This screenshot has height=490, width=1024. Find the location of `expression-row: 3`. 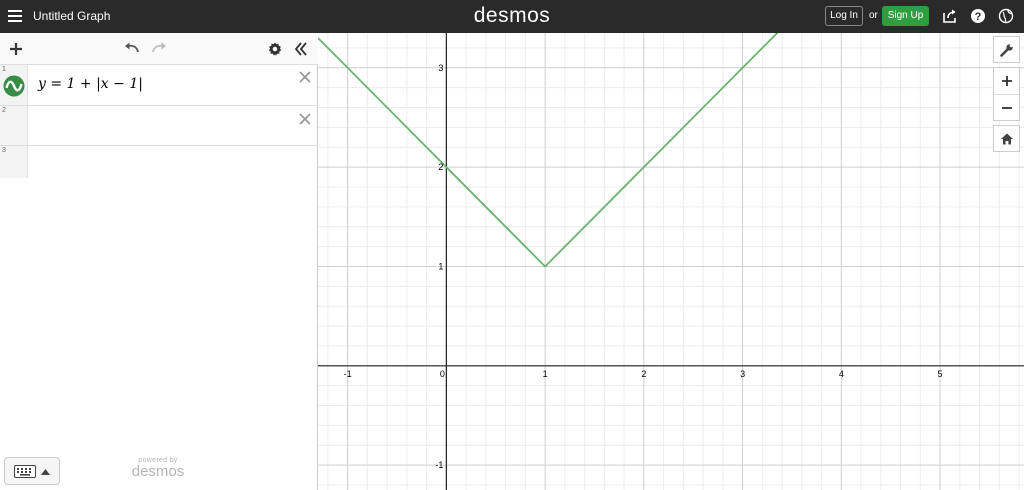

expression-row: 3 is located at coordinates (159, 162).